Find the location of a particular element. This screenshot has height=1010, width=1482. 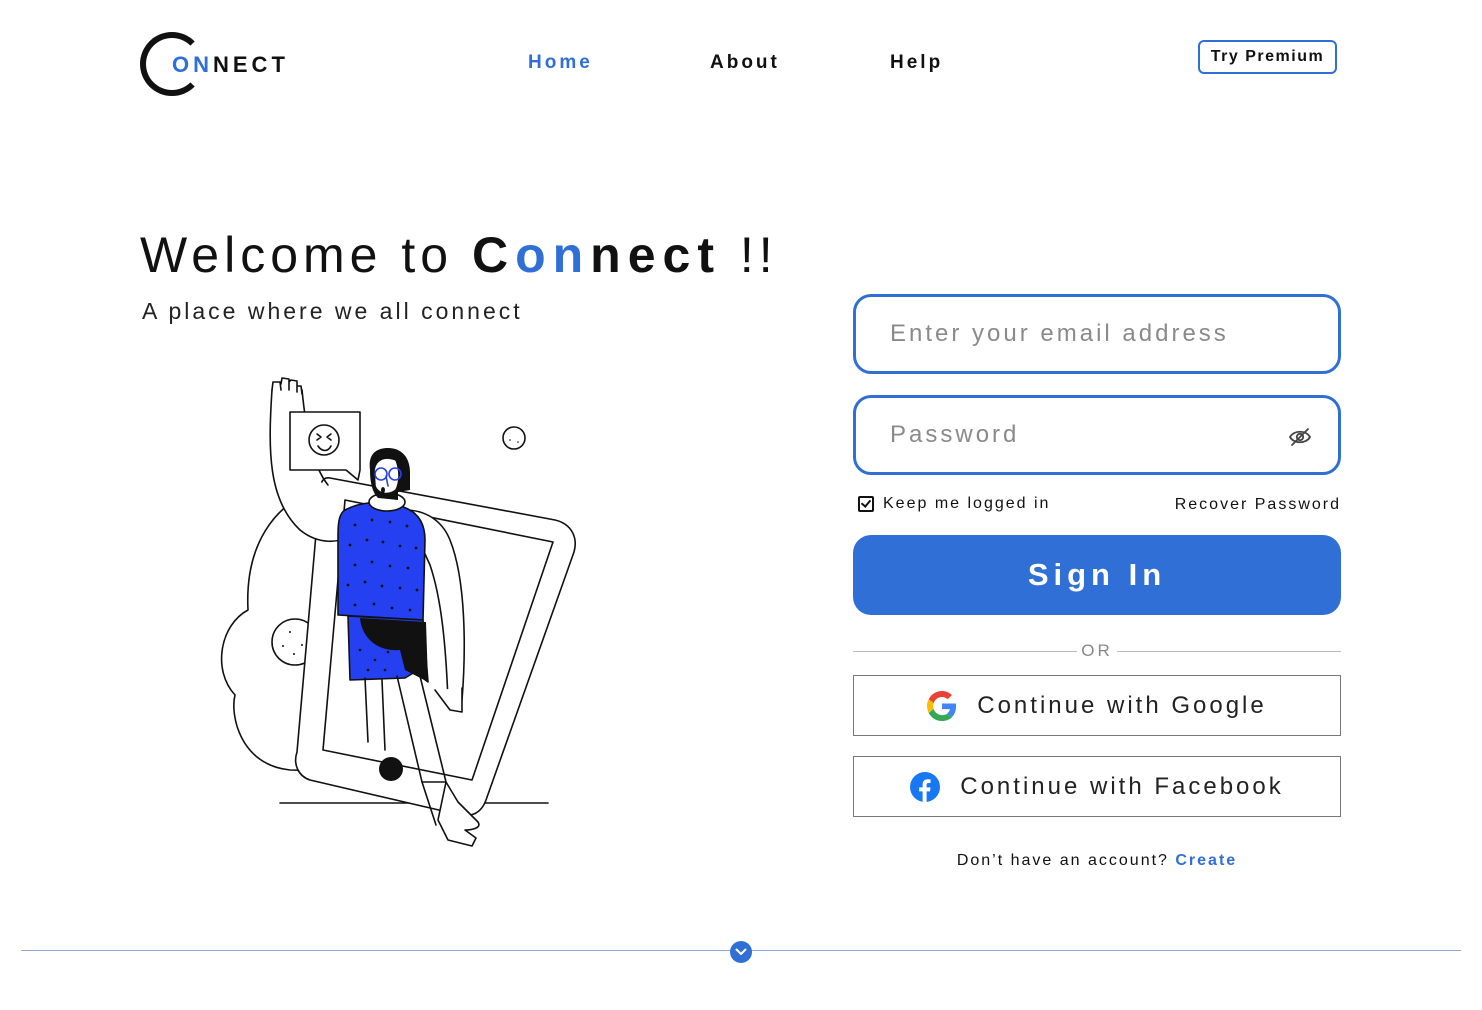

continue-with-google-button: Continue with Google is located at coordinates (1097, 705).